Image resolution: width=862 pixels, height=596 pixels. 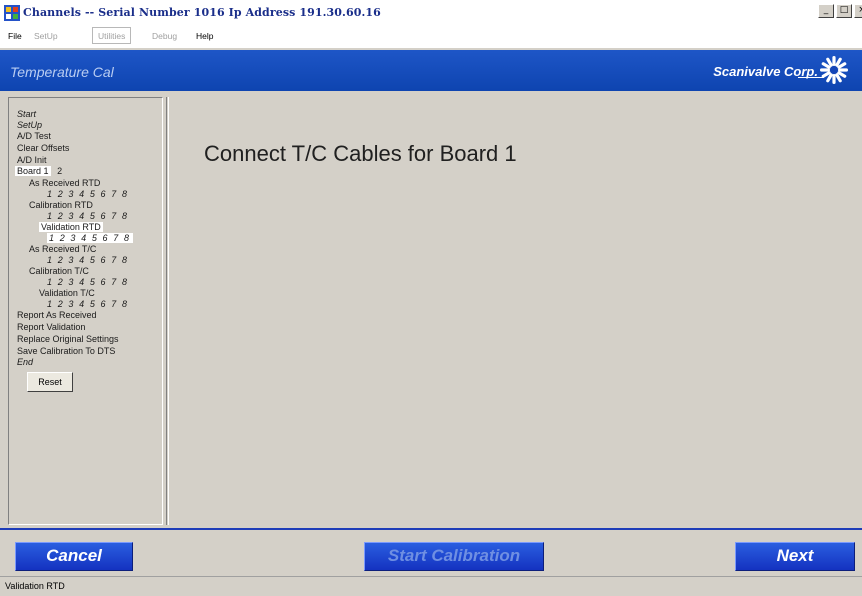 What do you see at coordinates (34, 136) in the screenshot?
I see `step-ad-test: A/D Test` at bounding box center [34, 136].